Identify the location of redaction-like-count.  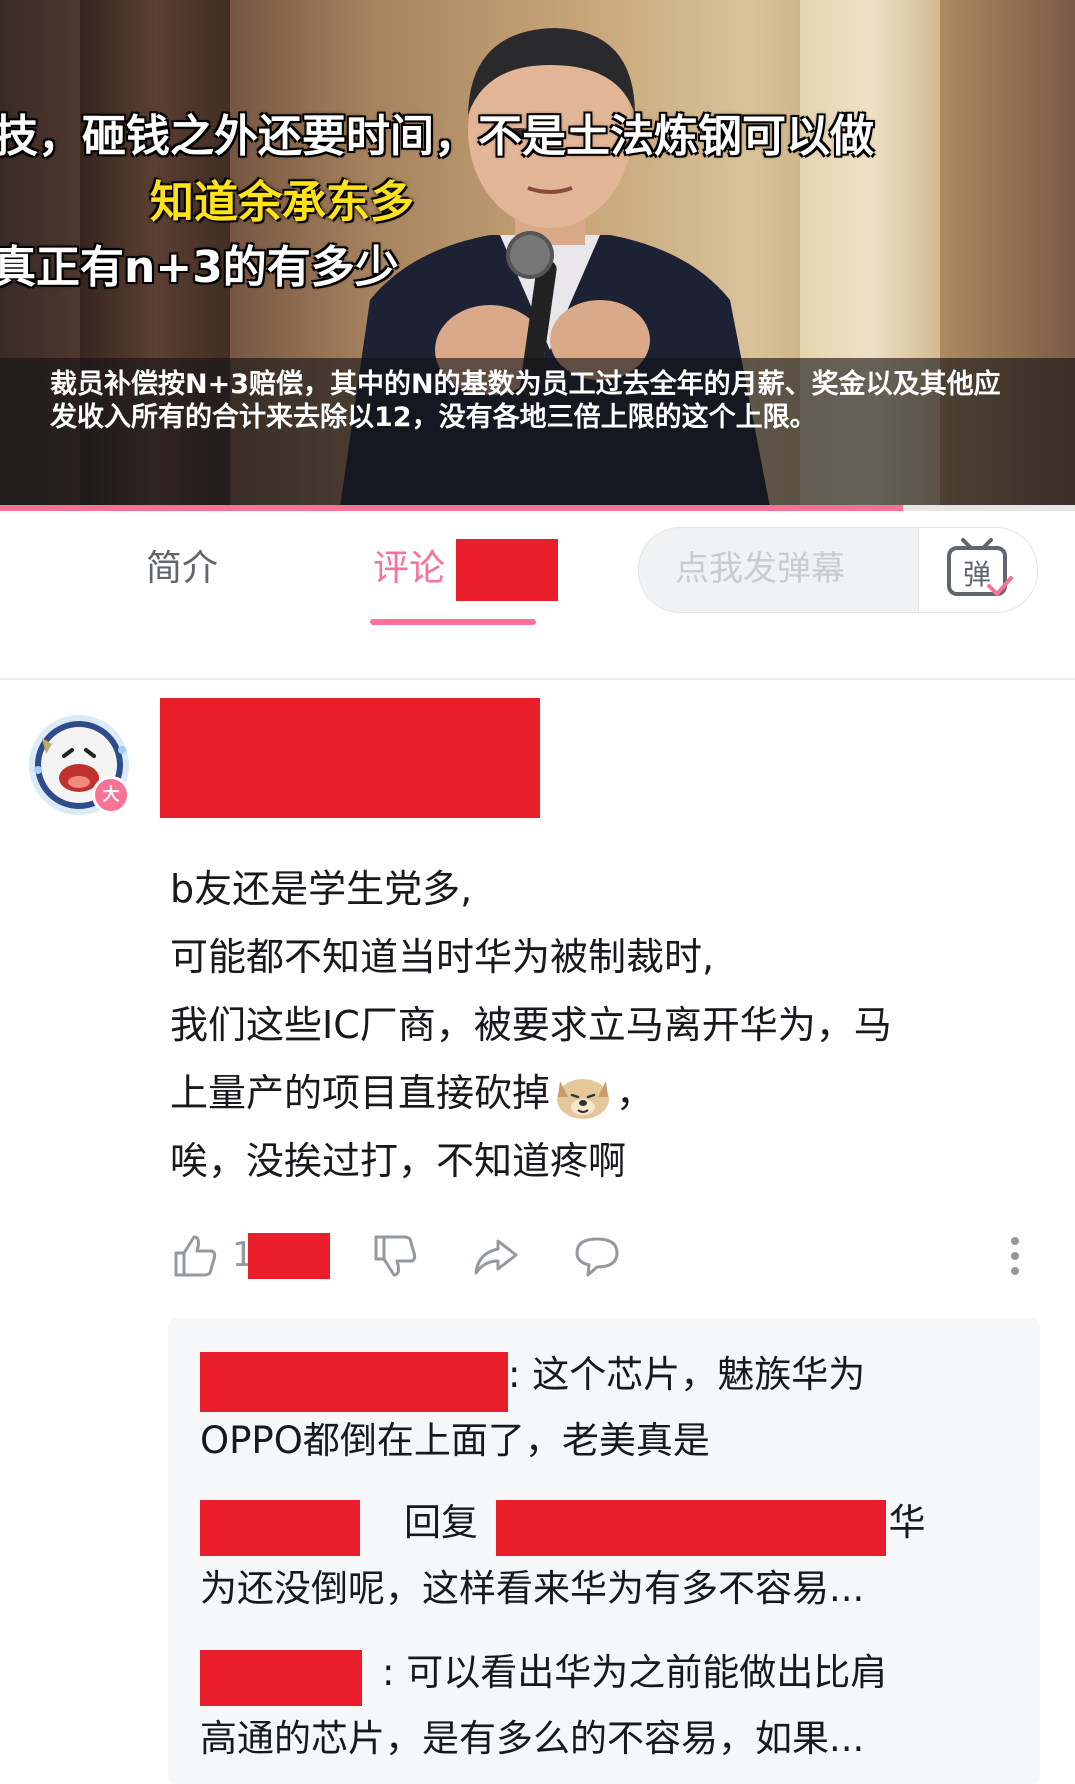
(289, 1256).